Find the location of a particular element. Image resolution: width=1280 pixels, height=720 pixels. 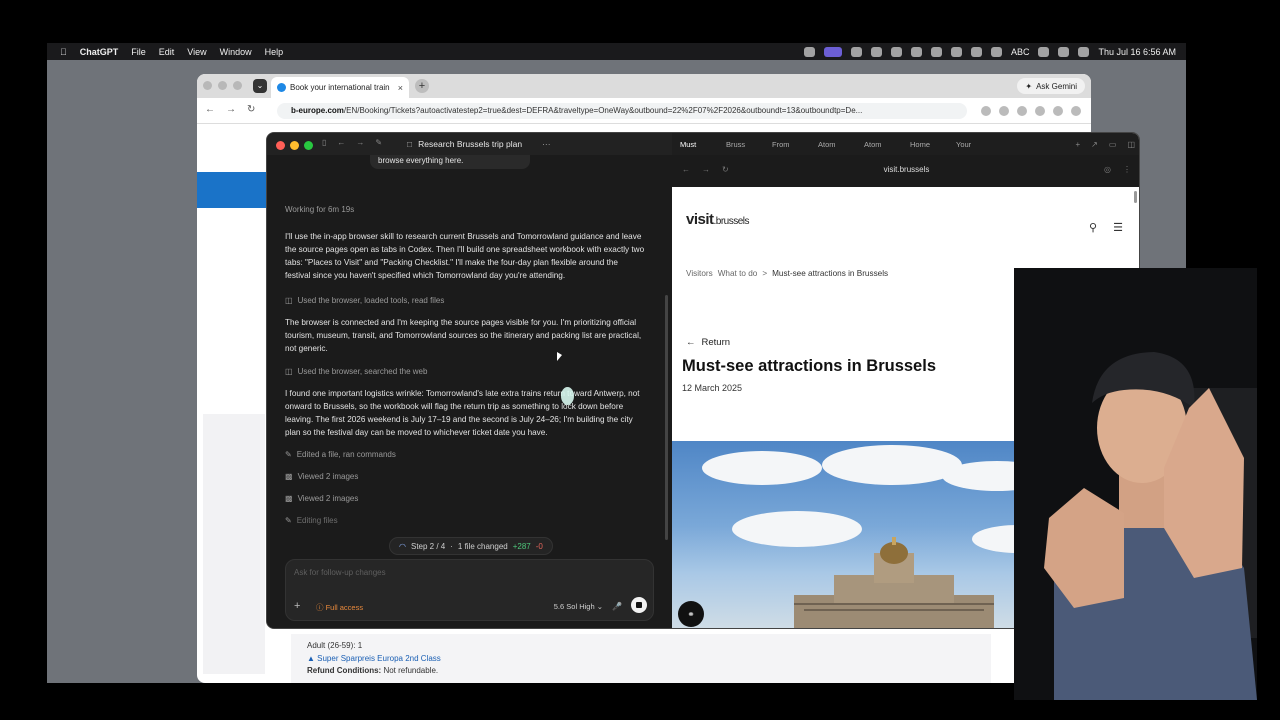

return-link: ← Return is located at coordinates (708, 342).